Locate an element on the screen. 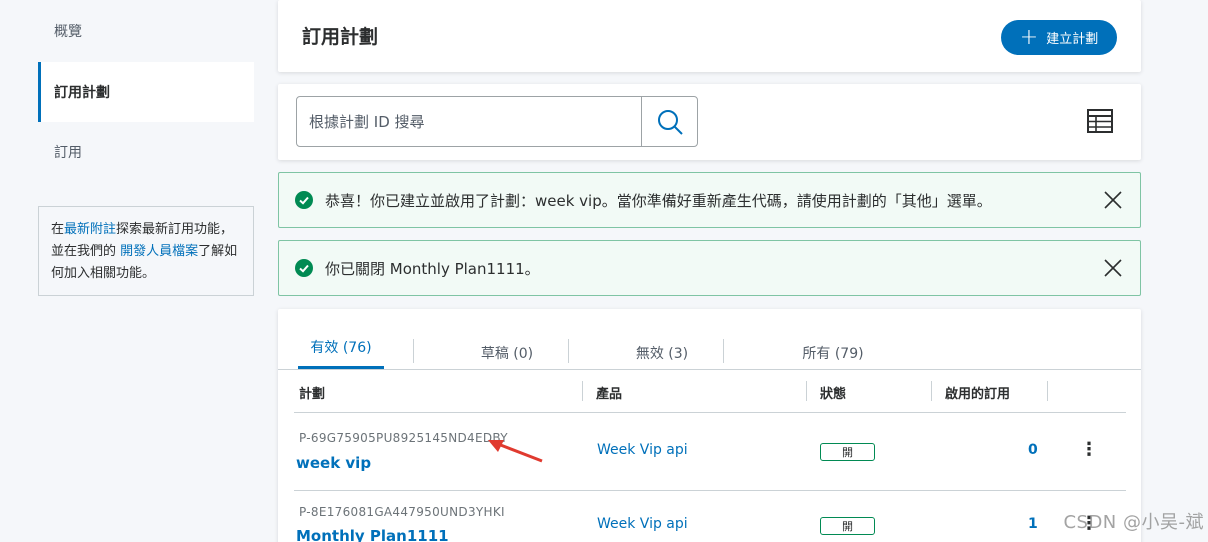  sidebar-item-subscriptions: 訂用 is located at coordinates (146, 152).